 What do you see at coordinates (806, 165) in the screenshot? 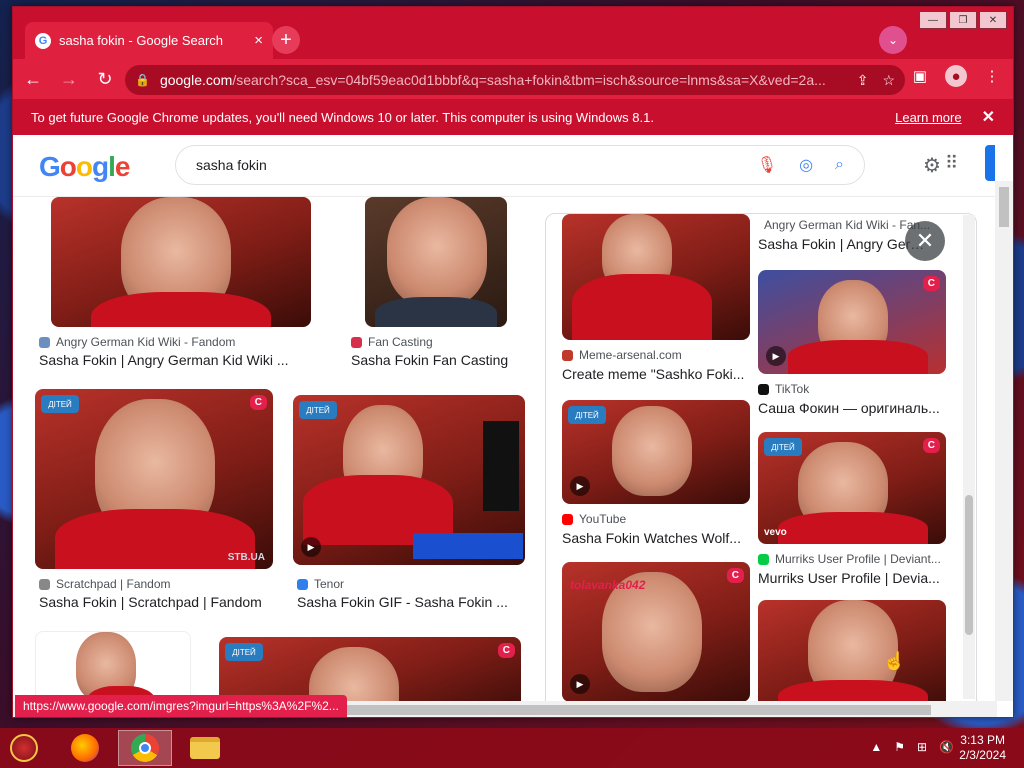
I see `lens-camera-icon: ◎` at bounding box center [806, 165].